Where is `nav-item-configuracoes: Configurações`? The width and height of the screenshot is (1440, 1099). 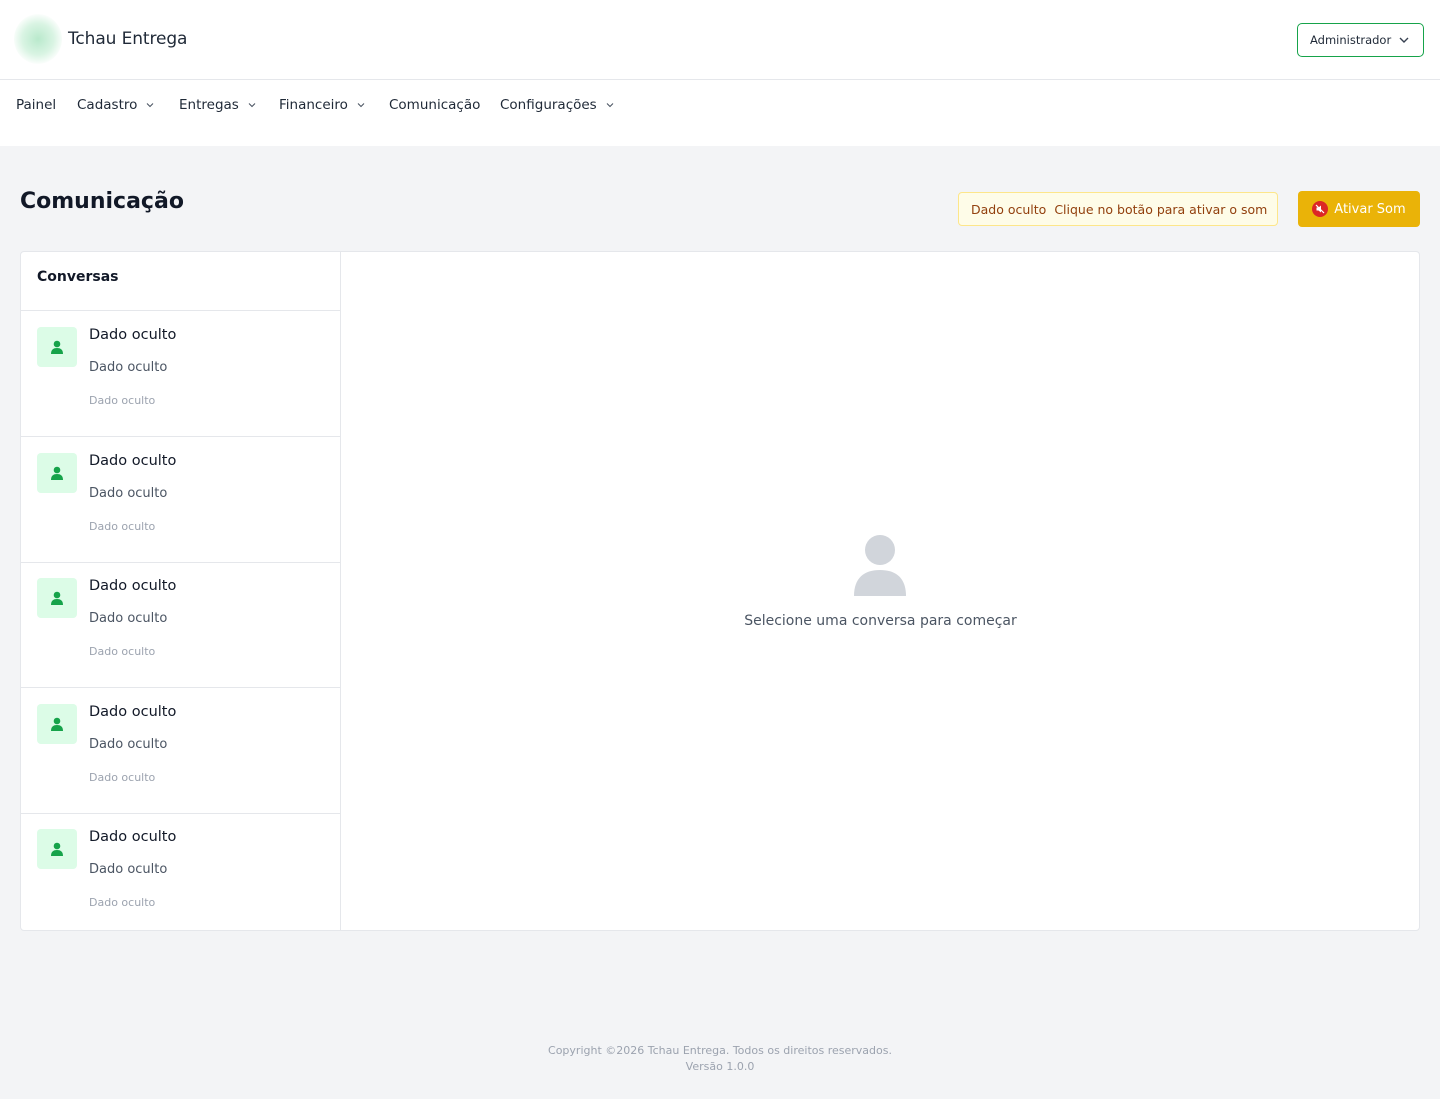 nav-item-configuracoes: Configurações is located at coordinates (557, 105).